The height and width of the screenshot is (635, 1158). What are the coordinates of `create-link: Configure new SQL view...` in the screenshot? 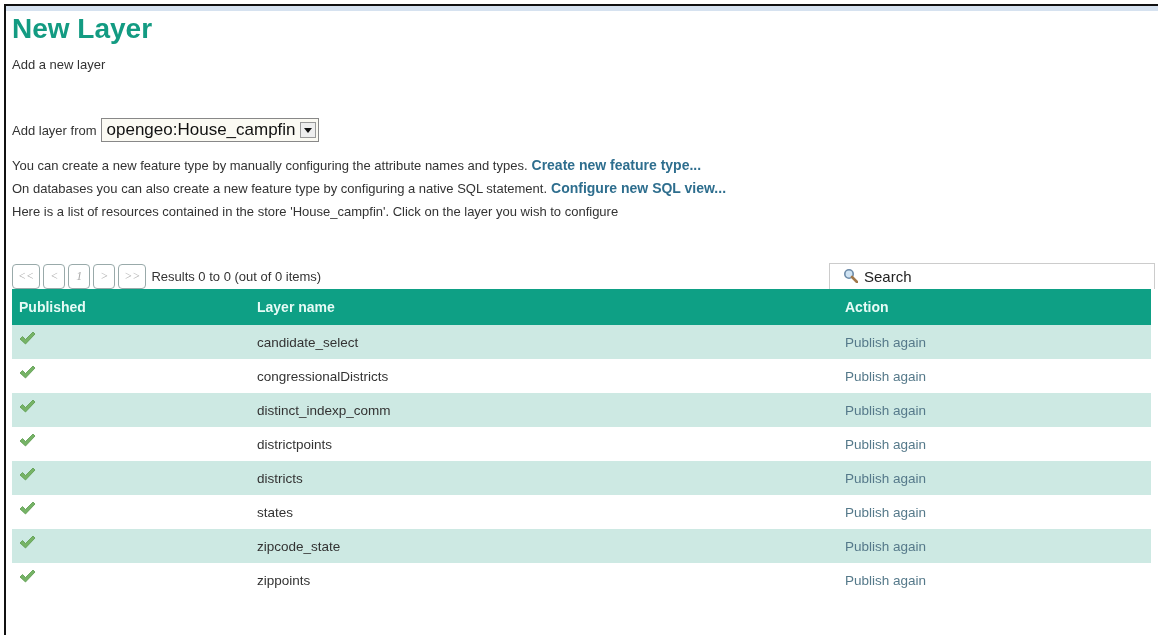 It's located at (639, 188).